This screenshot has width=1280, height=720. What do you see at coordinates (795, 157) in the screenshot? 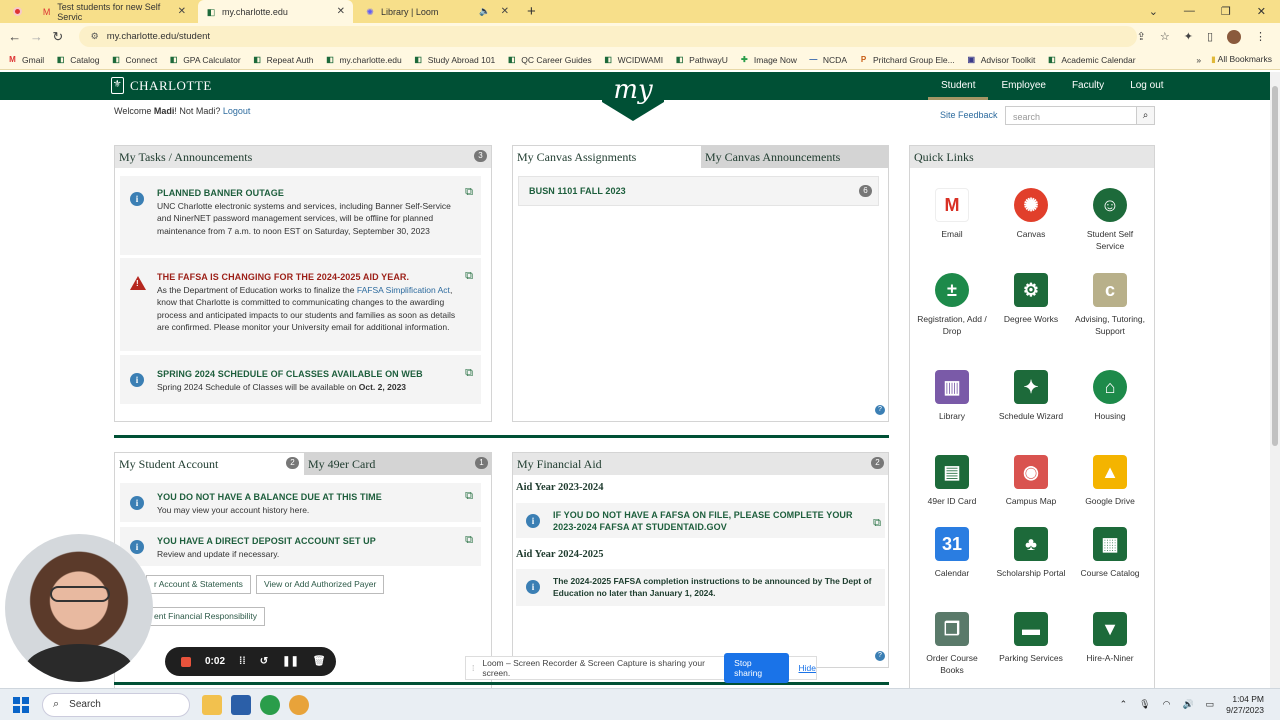
I see `tab-canvas-announcements: My Canvas Announcements` at bounding box center [795, 157].